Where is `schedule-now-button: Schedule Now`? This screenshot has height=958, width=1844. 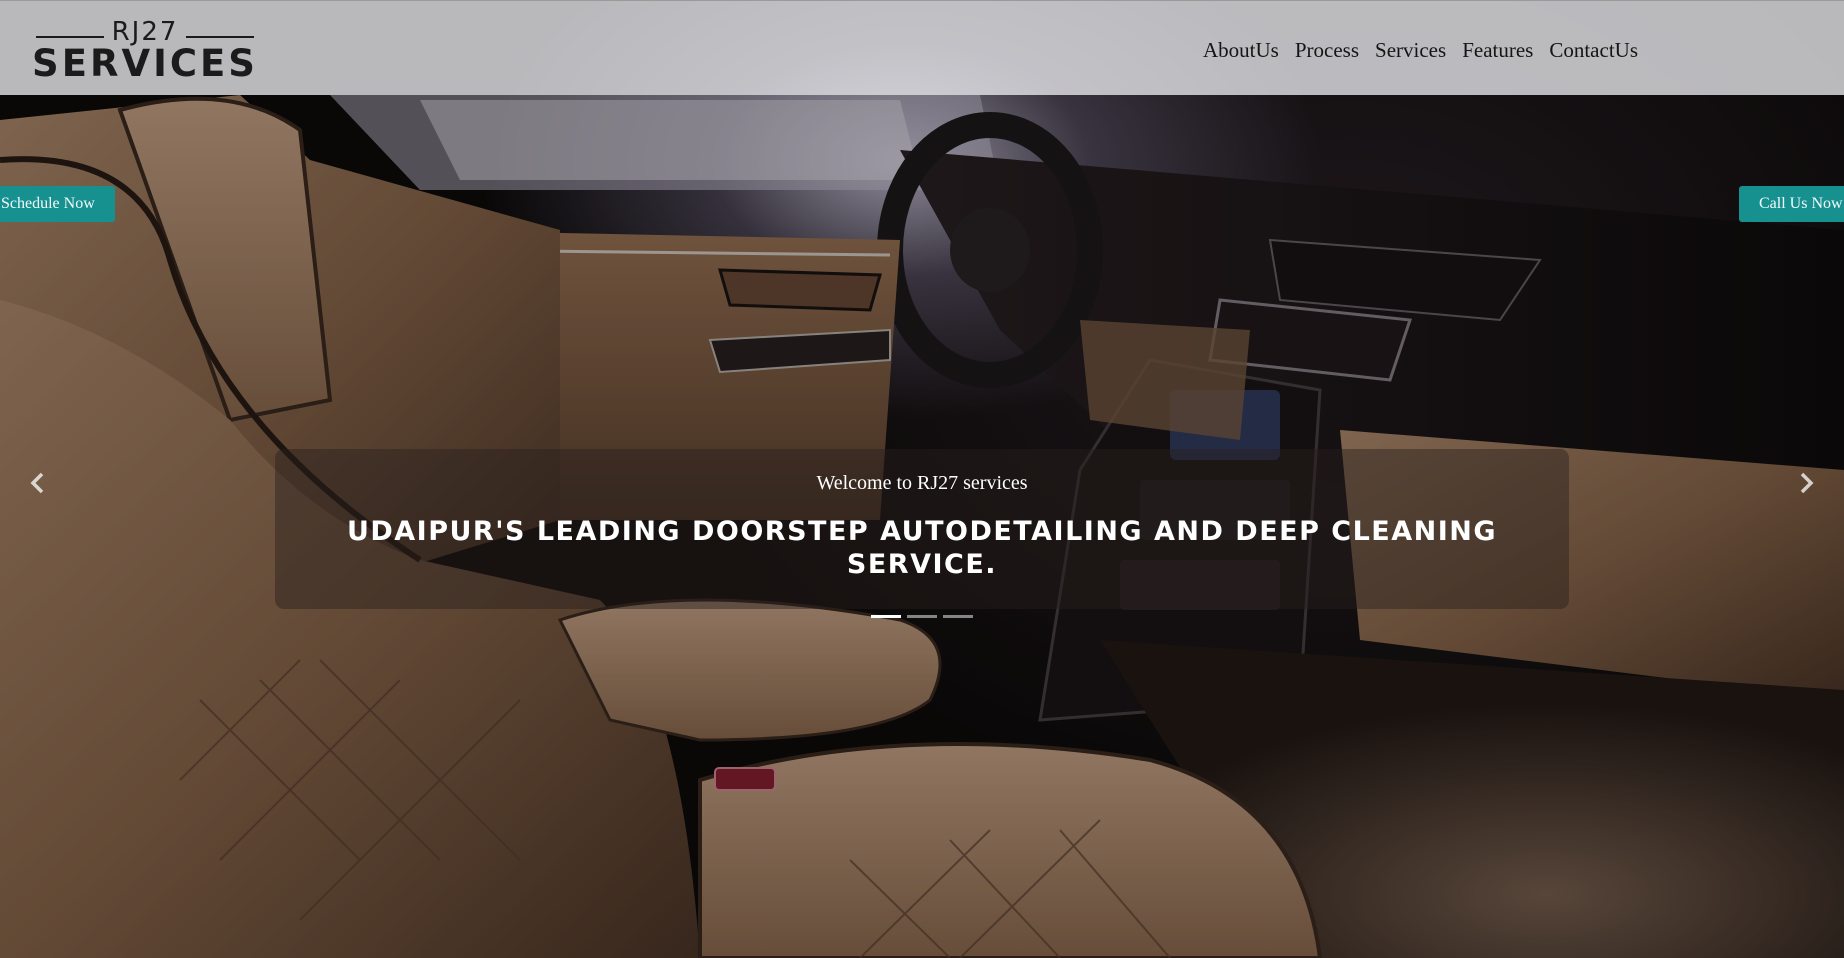 schedule-now-button: Schedule Now is located at coordinates (57, 204).